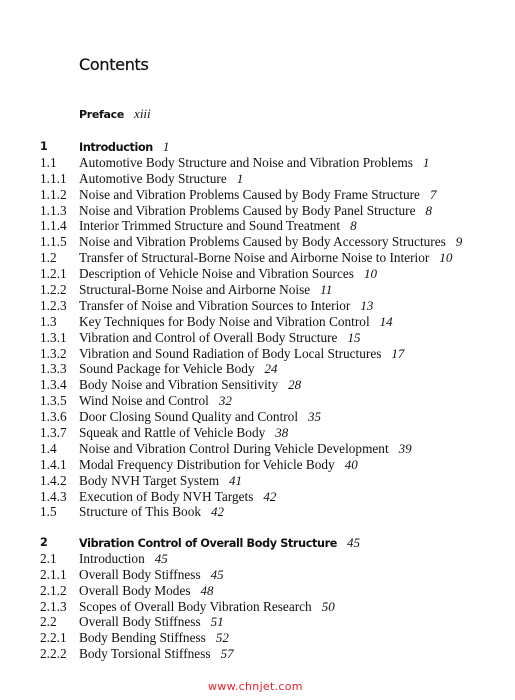 The width and height of the screenshot is (515, 700). I want to click on toc-entry-page: 39, so click(405, 448).